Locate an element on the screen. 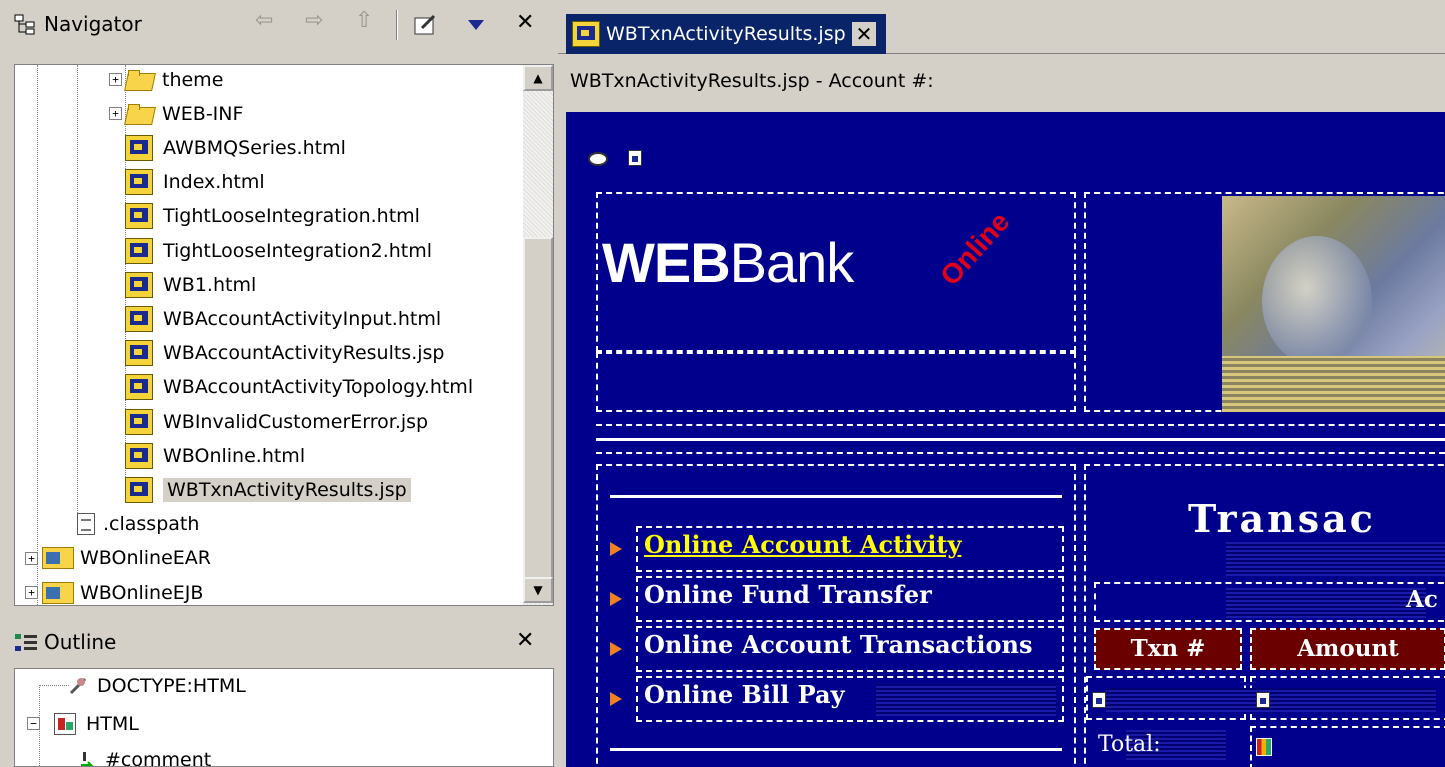  tree-file: AWBMQSeries.html is located at coordinates (235, 147).